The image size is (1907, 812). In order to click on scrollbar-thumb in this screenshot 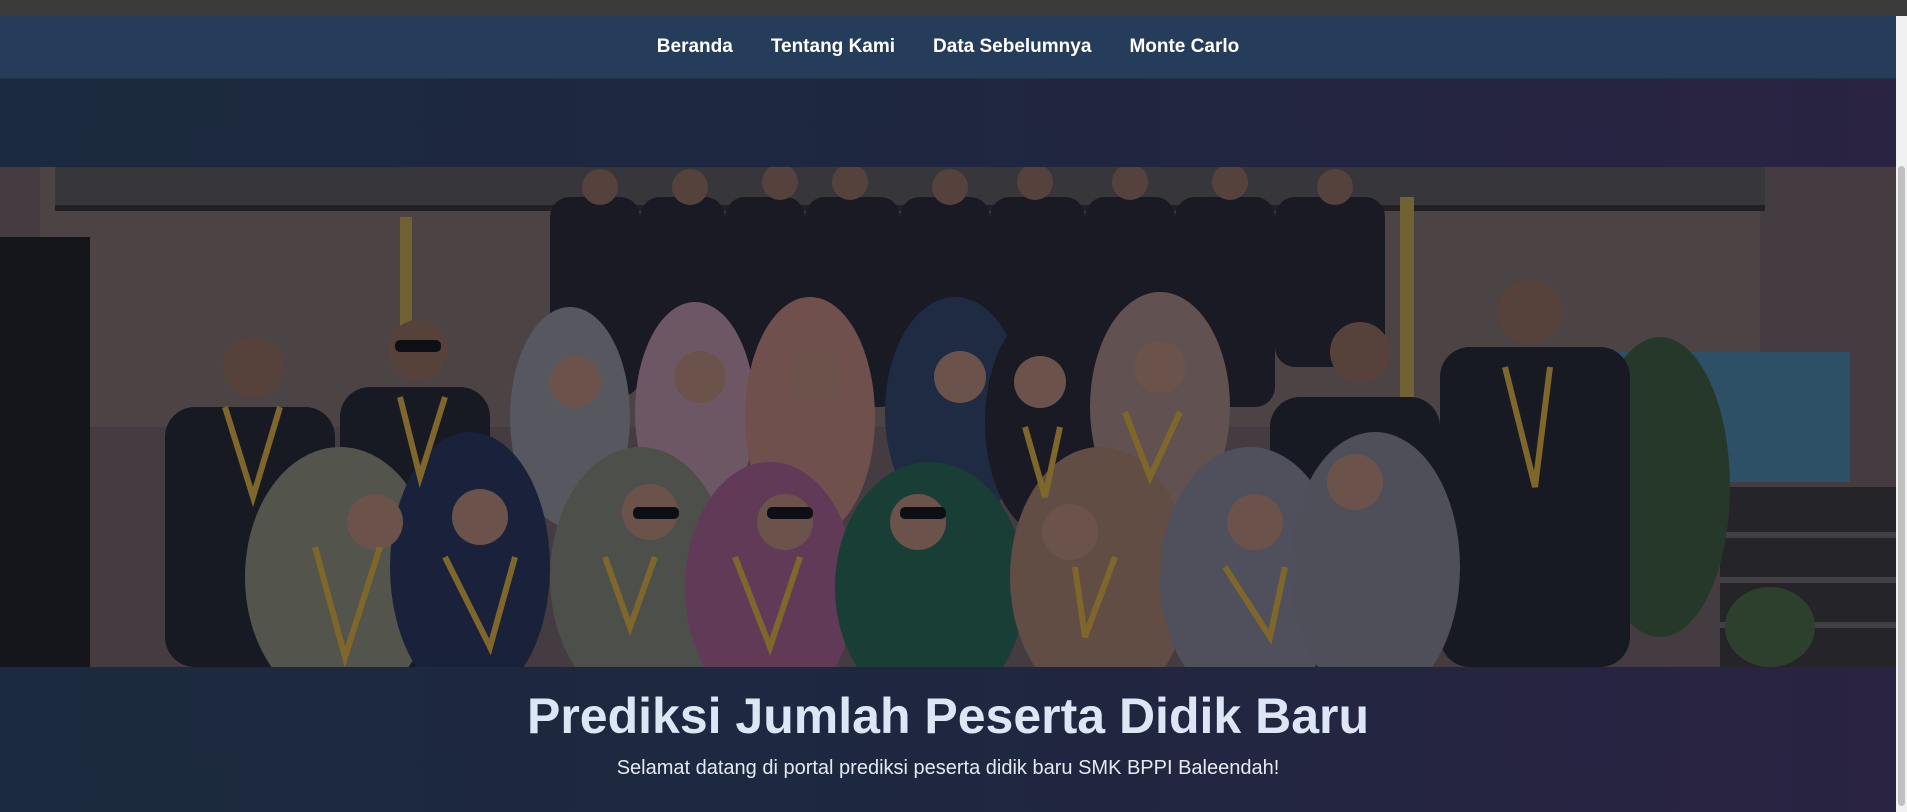, I will do `click(1901, 486)`.